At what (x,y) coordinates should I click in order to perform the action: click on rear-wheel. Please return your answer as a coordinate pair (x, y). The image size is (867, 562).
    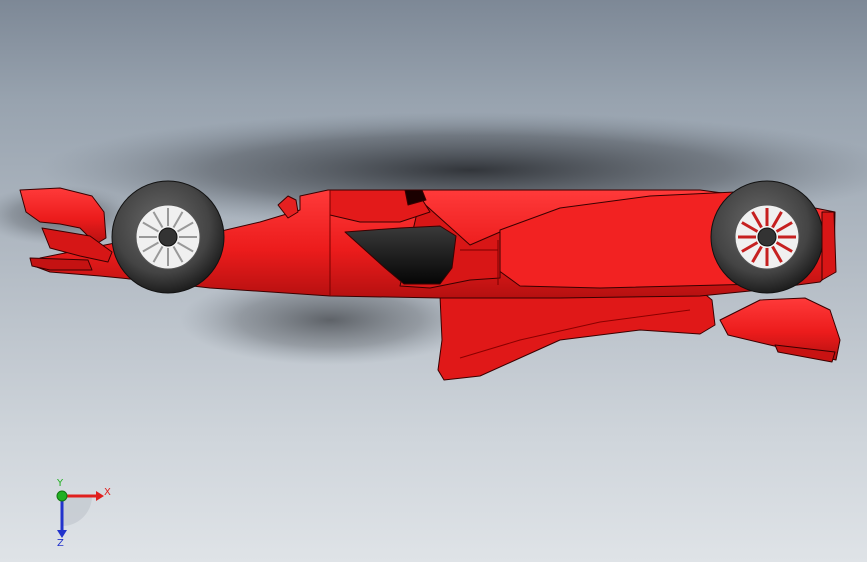
    Looking at the image, I should click on (767, 237).